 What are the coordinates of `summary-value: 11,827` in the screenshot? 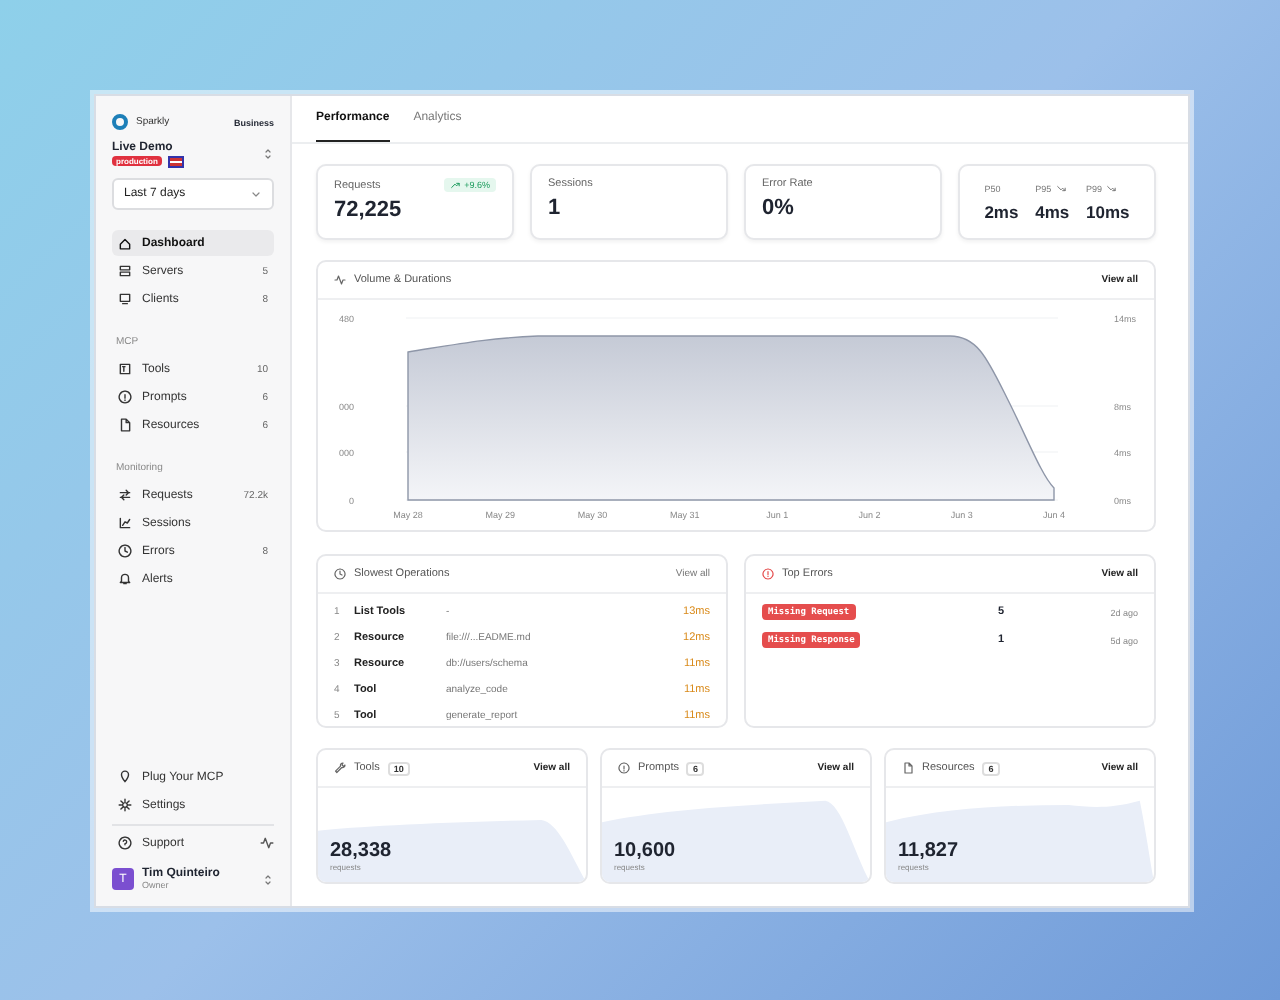 It's located at (928, 851).